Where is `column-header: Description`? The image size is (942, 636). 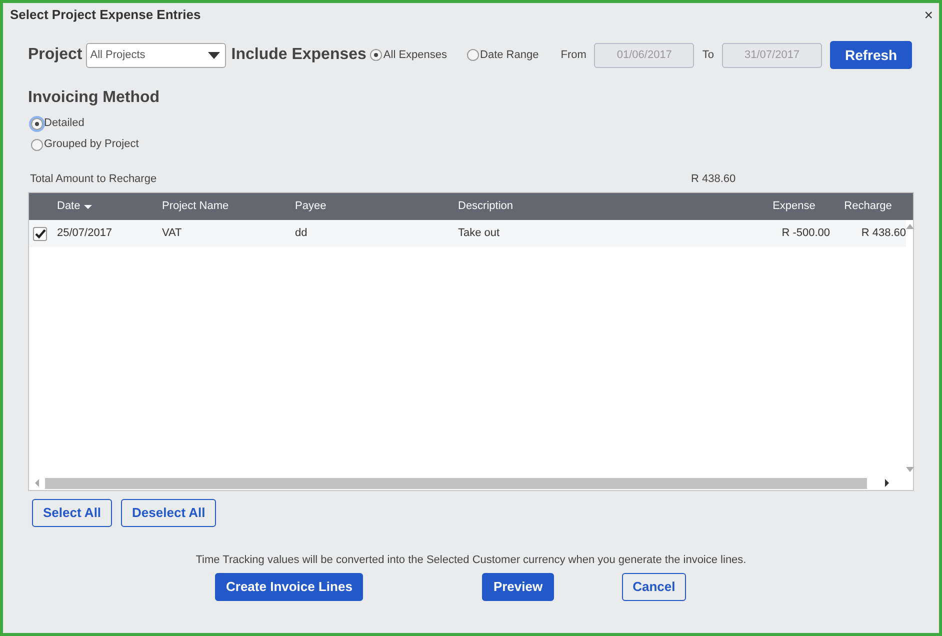
column-header: Description is located at coordinates (608, 206).